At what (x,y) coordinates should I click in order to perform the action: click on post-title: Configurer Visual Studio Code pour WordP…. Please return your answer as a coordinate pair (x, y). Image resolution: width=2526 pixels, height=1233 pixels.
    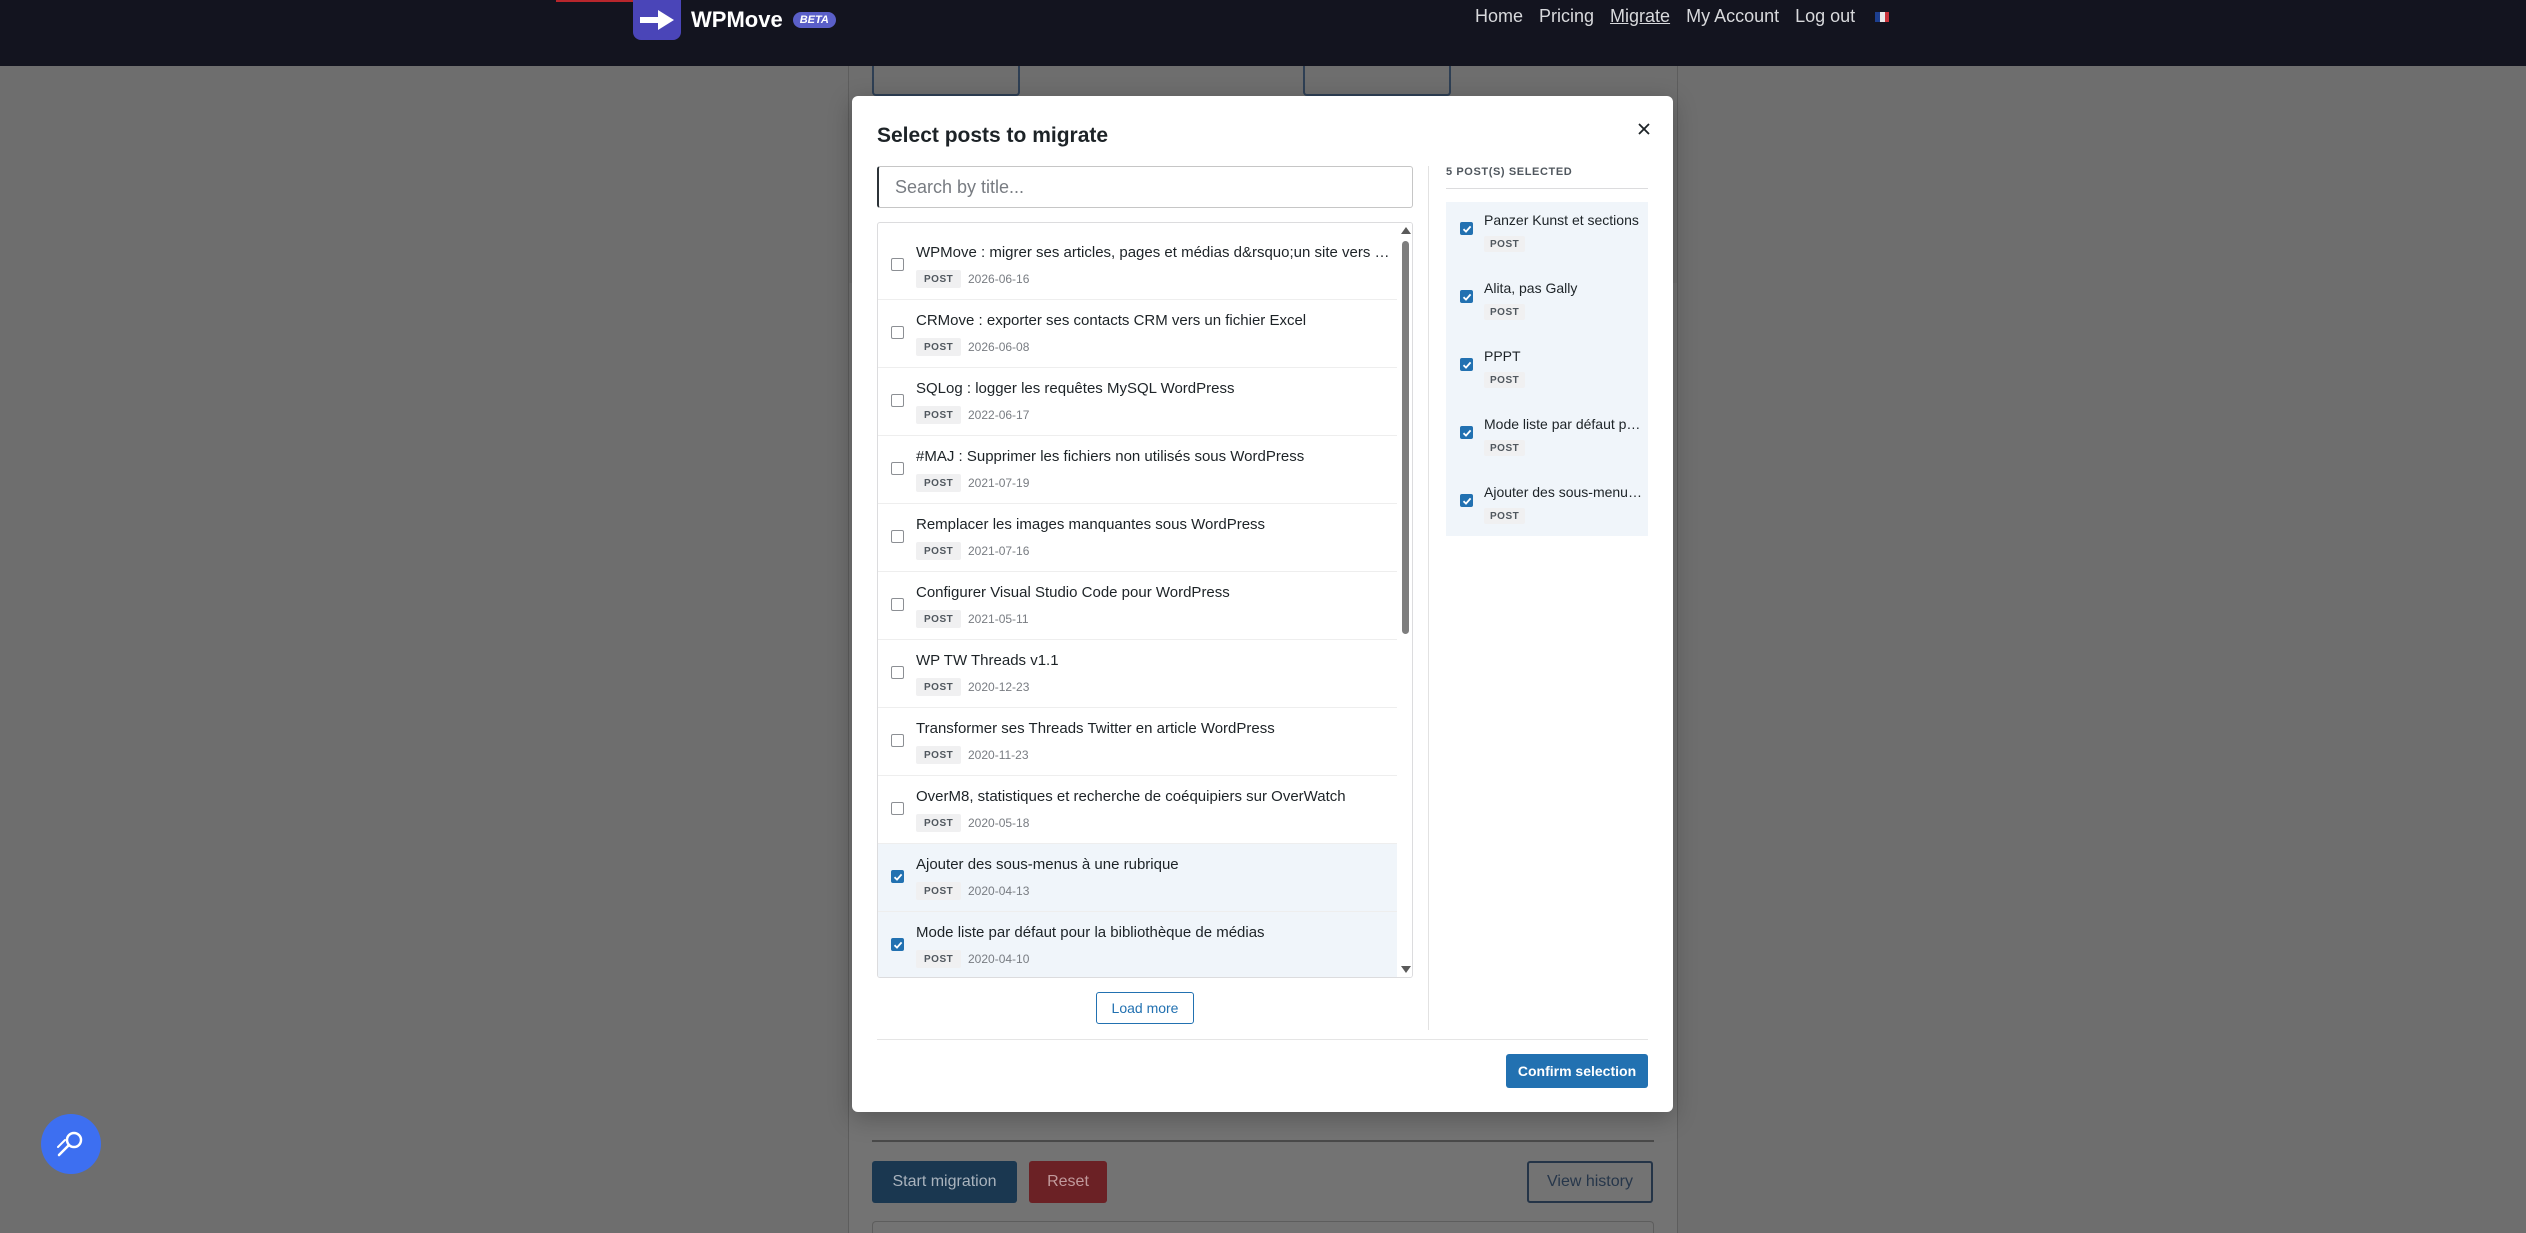
    Looking at the image, I should click on (1073, 592).